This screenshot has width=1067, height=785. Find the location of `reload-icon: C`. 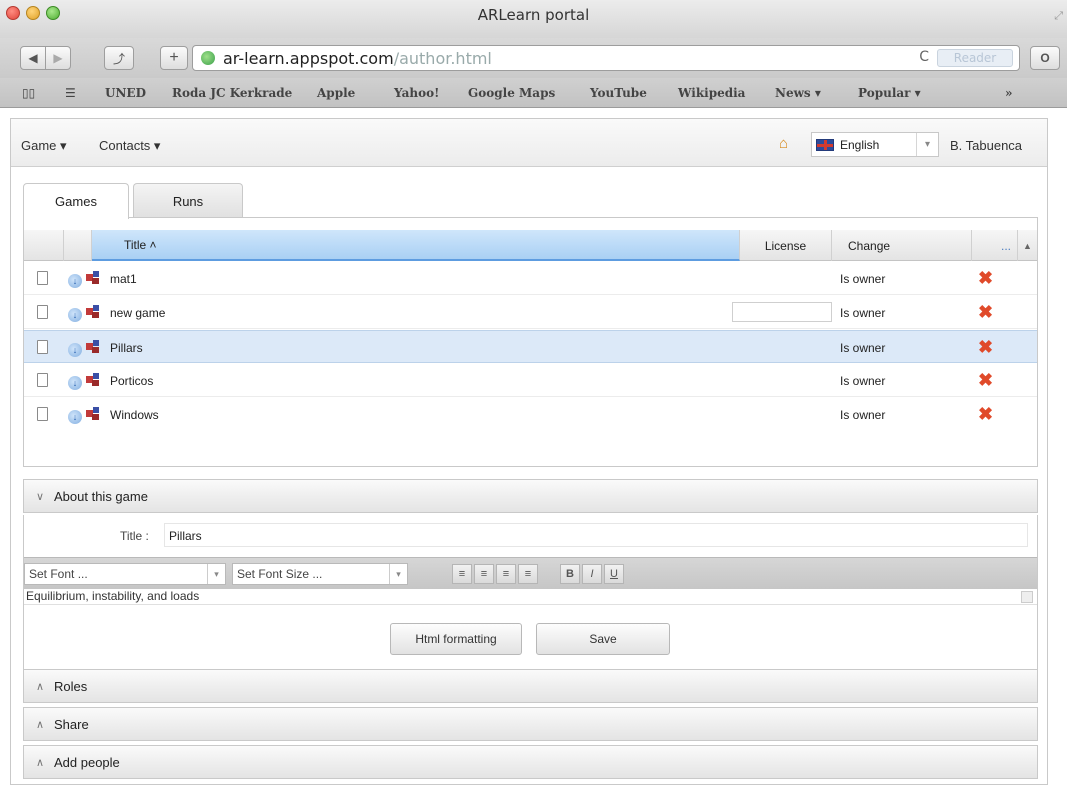

reload-icon: C is located at coordinates (924, 57).